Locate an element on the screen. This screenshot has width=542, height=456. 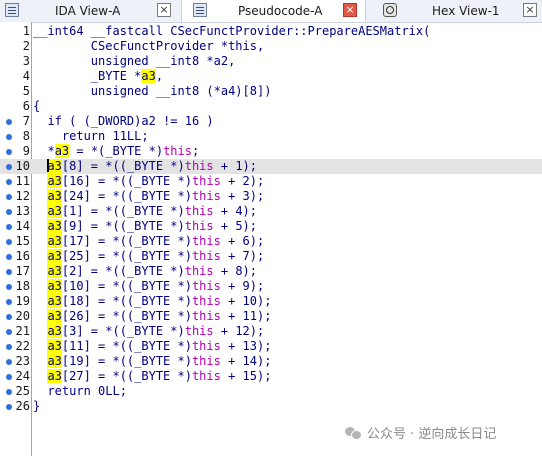
line-number: 13 is located at coordinates (22, 211).